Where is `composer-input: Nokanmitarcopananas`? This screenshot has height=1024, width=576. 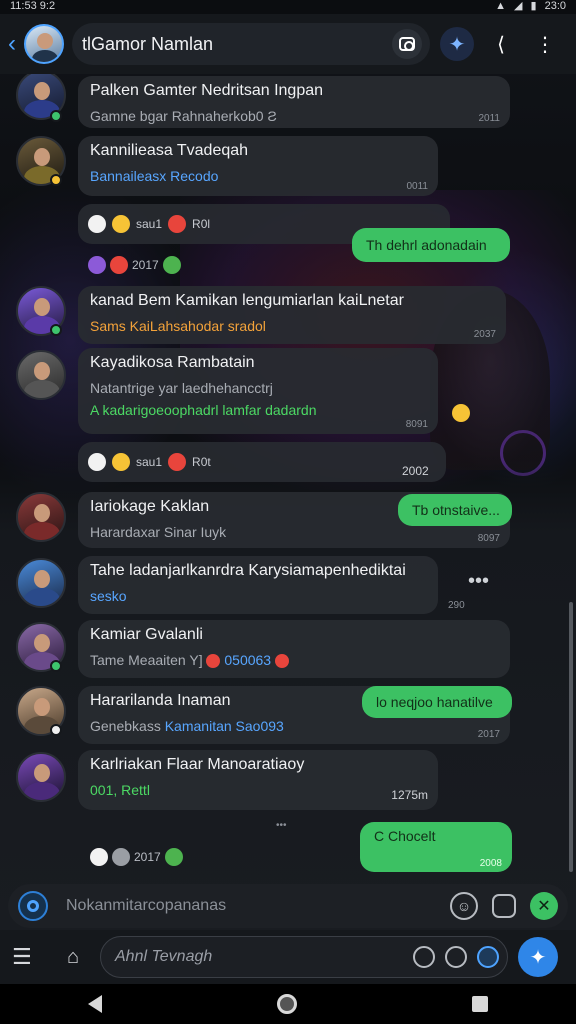 composer-input: Nokanmitarcopananas is located at coordinates (251, 906).